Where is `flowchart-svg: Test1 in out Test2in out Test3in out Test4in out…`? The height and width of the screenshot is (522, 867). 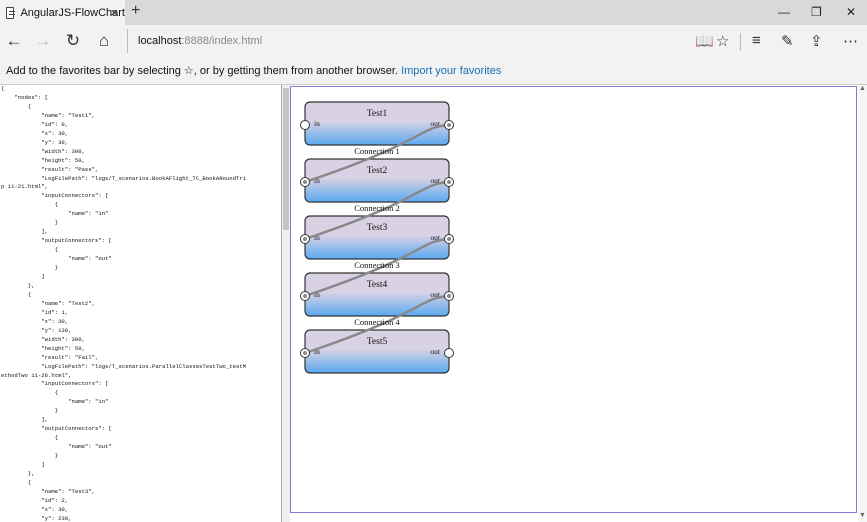 flowchart-svg: Test1 in out Test2in out Test3in out Test4in out… is located at coordinates (377, 237).